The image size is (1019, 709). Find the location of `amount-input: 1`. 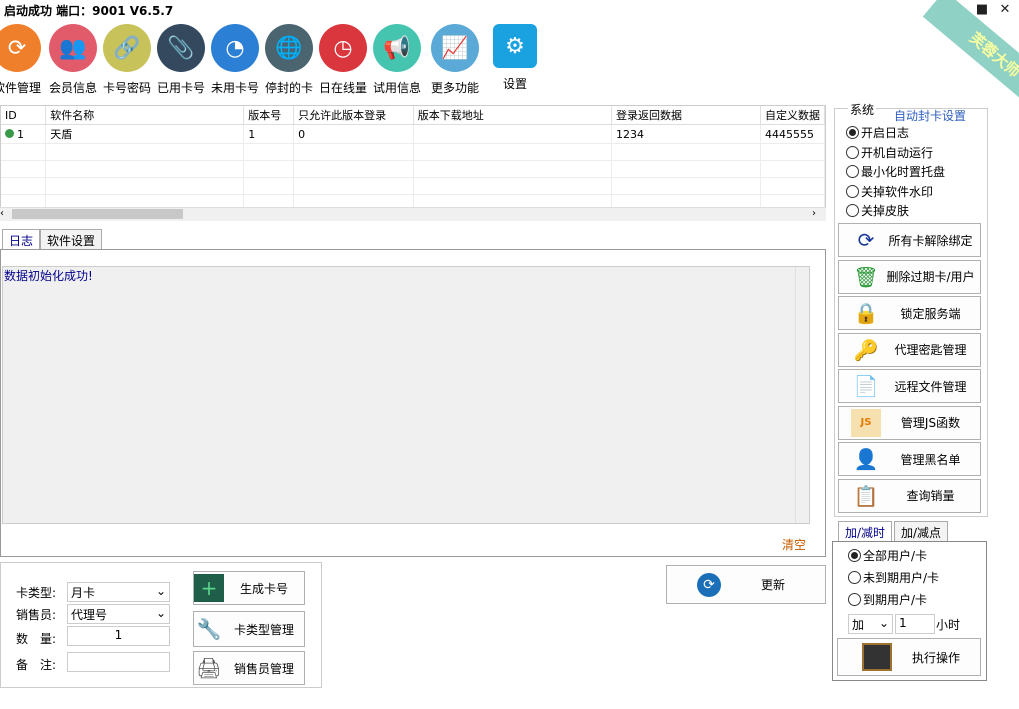

amount-input: 1 is located at coordinates (915, 624).